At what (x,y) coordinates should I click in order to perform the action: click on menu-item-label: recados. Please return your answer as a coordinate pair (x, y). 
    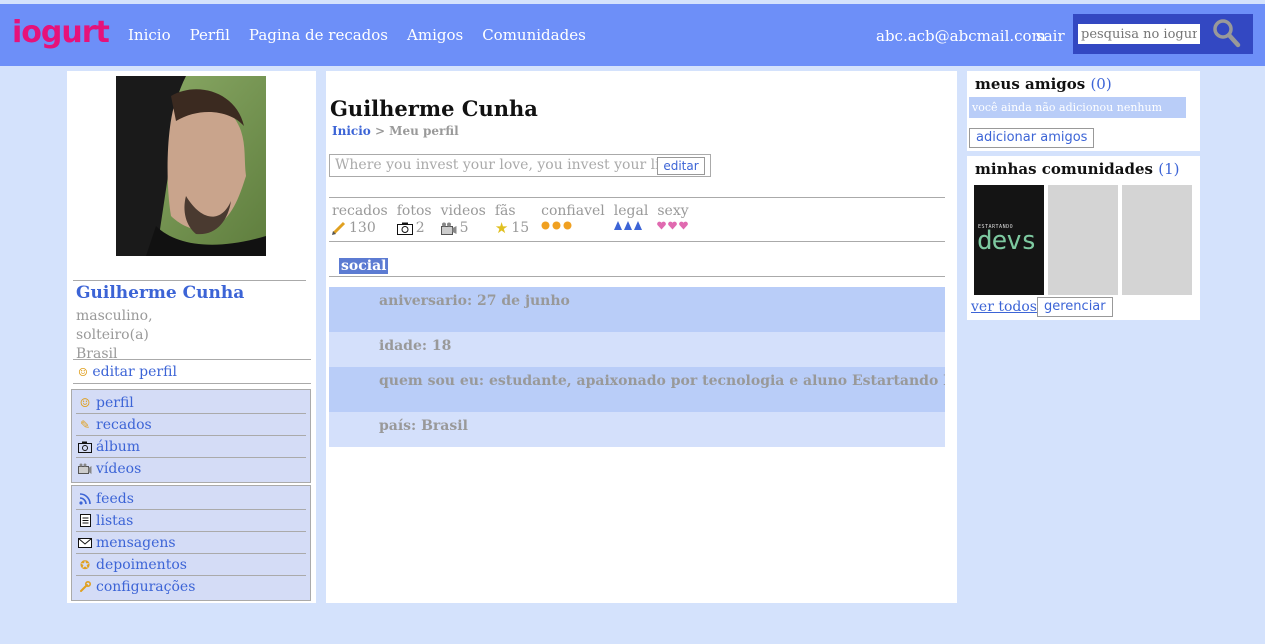
    Looking at the image, I should click on (124, 424).